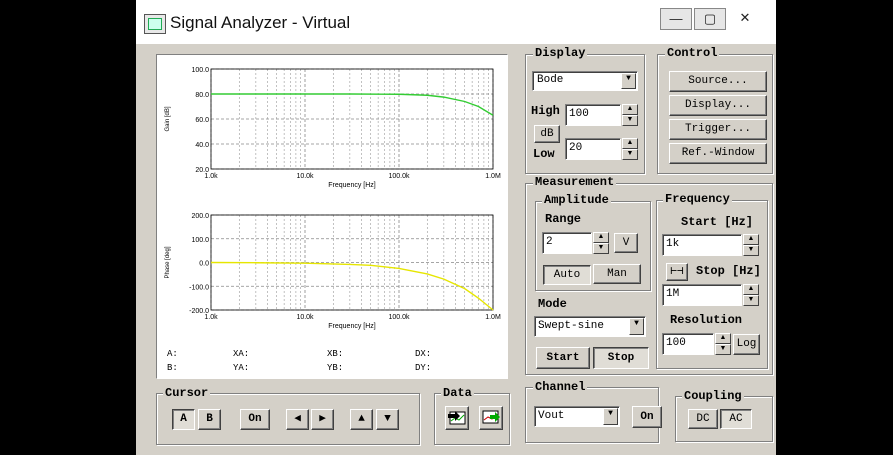 This screenshot has width=893, height=455. What do you see at coordinates (456, 22) in the screenshot?
I see `title-bar: Signal Analyzer - Virtual — ▢ ✕` at bounding box center [456, 22].